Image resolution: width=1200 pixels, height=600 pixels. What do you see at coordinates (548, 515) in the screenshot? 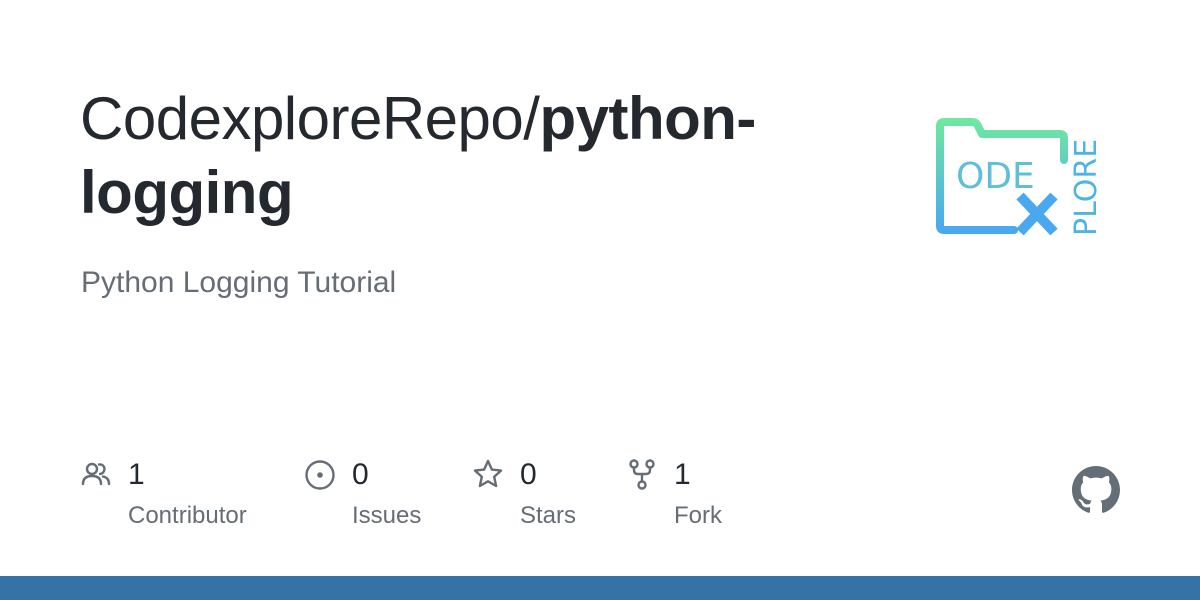
I see `stat-label: Stars` at bounding box center [548, 515].